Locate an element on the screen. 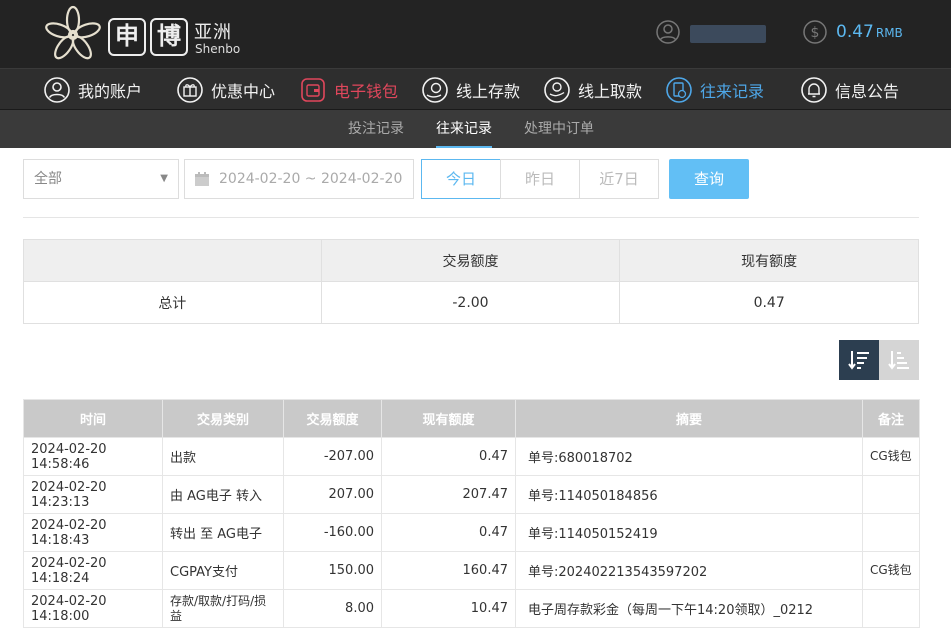 The width and height of the screenshot is (951, 642). date-range-value: 2024-02-20 ~ 2024-02-20 is located at coordinates (311, 179).